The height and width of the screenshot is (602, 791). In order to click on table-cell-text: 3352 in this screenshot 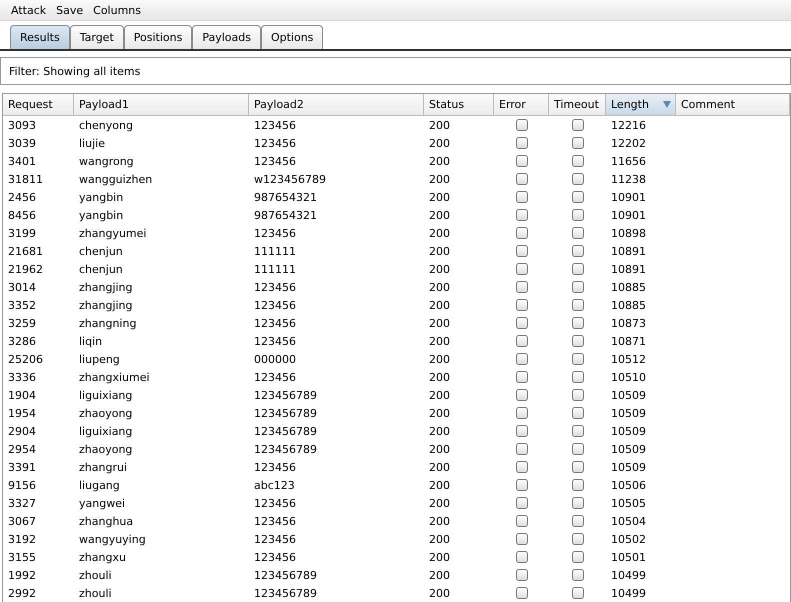, I will do `click(22, 306)`.